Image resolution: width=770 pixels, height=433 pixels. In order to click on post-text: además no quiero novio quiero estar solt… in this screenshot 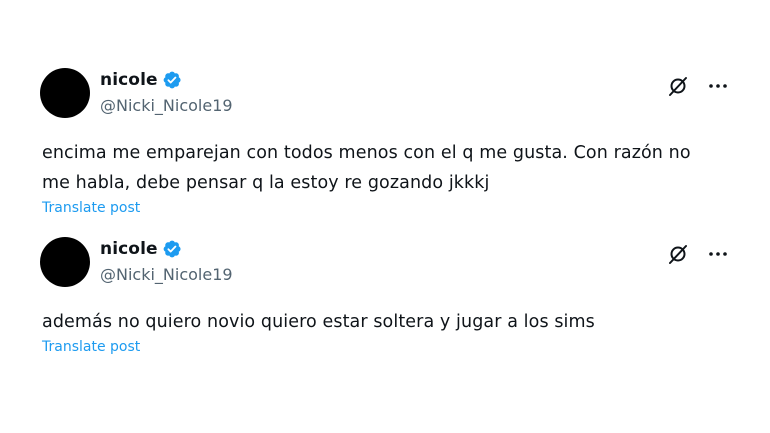, I will do `click(392, 322)`.